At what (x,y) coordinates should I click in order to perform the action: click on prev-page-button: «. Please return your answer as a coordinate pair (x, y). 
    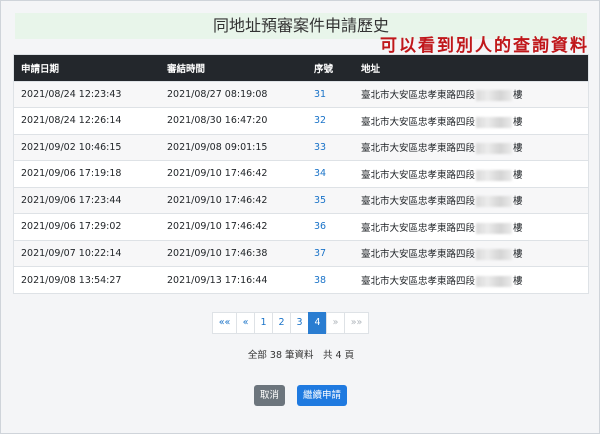
    Looking at the image, I should click on (245, 323).